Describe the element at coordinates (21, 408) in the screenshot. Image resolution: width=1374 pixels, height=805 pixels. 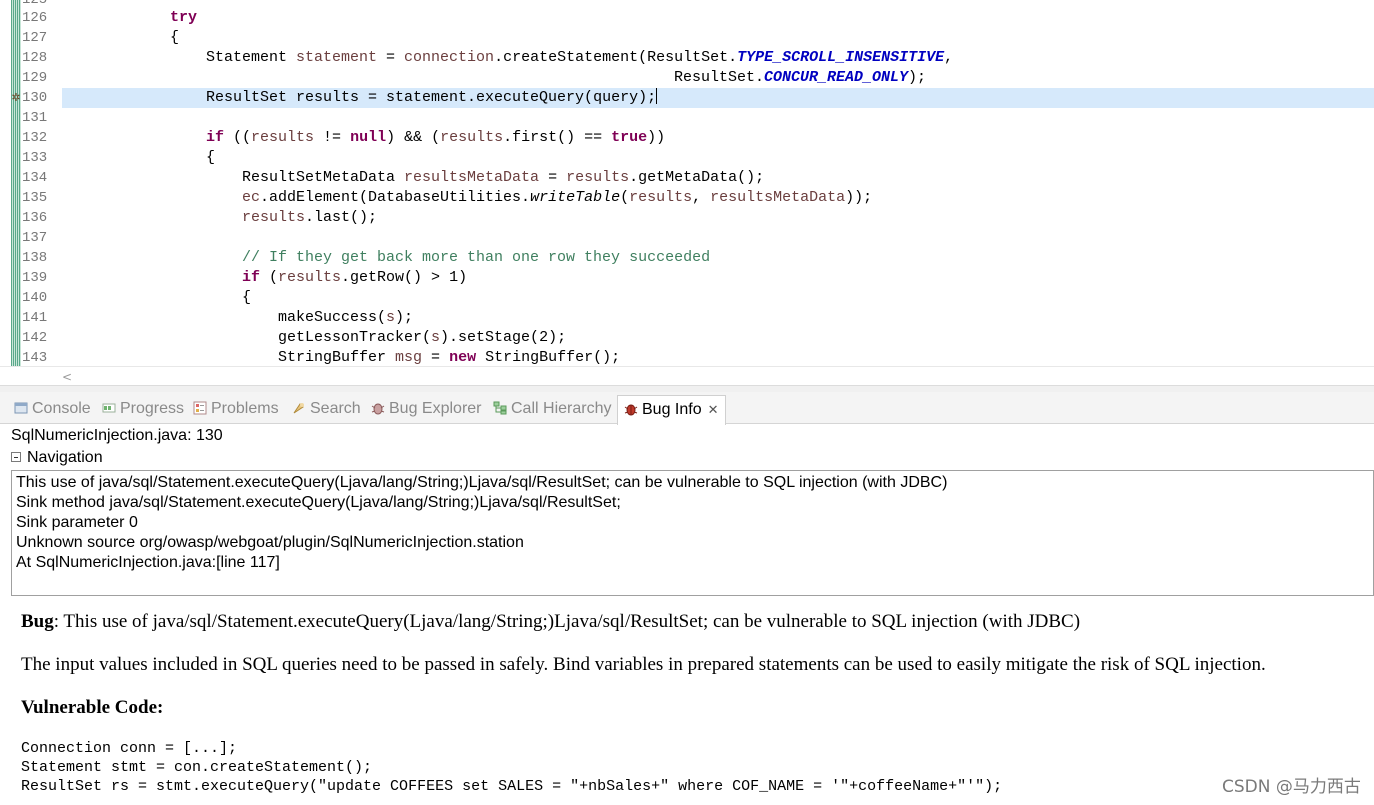
I see `console-icon` at that location.